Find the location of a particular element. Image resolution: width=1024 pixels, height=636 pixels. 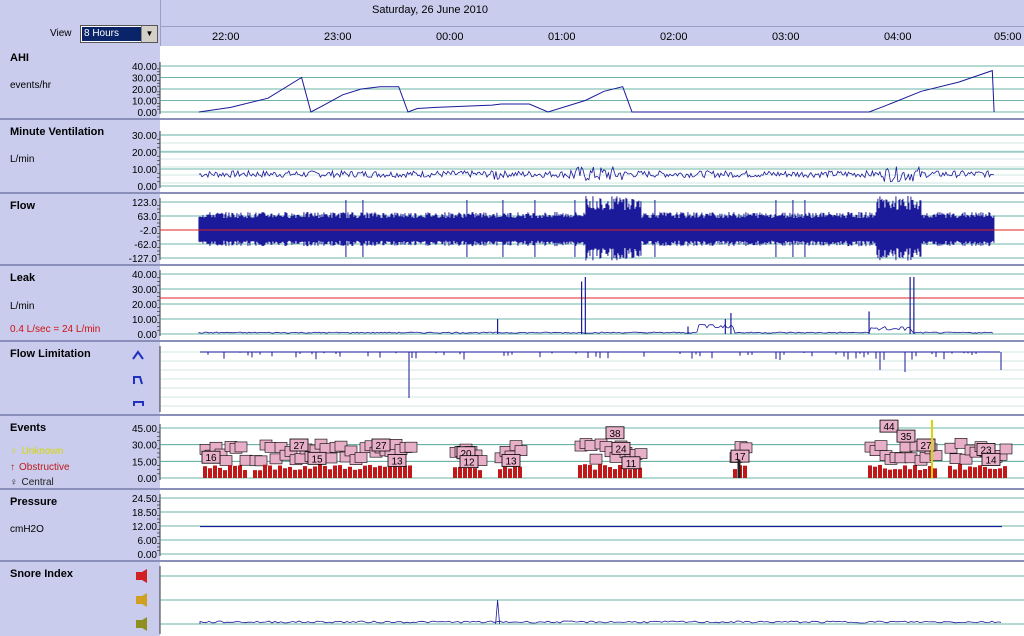

time-label: 00:00 is located at coordinates (450, 37).